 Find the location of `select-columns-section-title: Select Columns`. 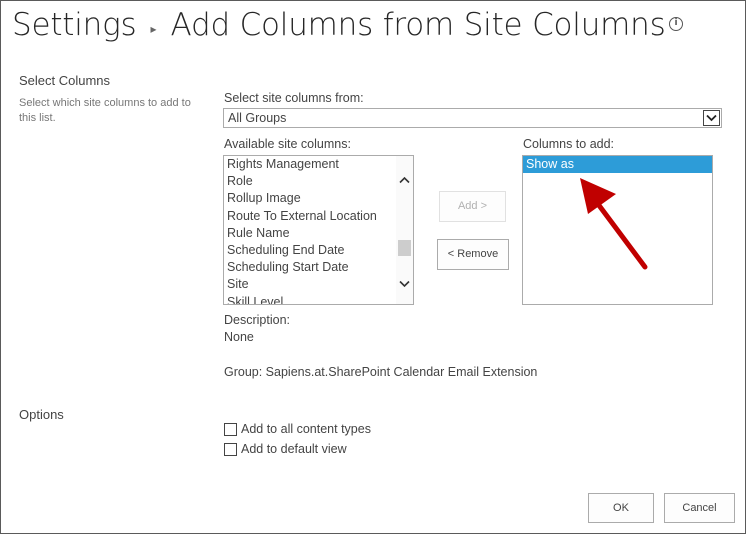

select-columns-section-title: Select Columns is located at coordinates (65, 80).